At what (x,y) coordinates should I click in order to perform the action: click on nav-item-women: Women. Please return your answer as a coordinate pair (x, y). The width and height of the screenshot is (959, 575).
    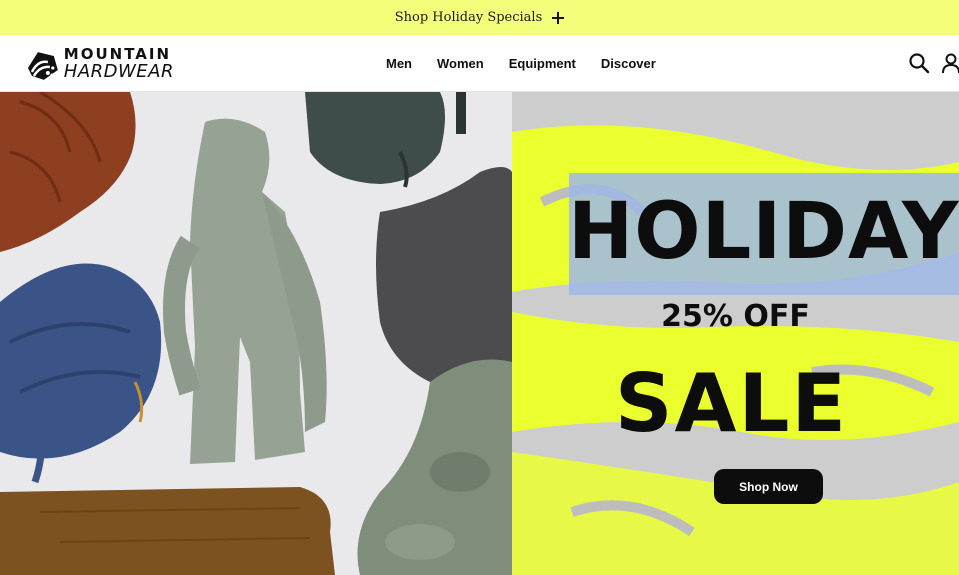
    Looking at the image, I should click on (460, 63).